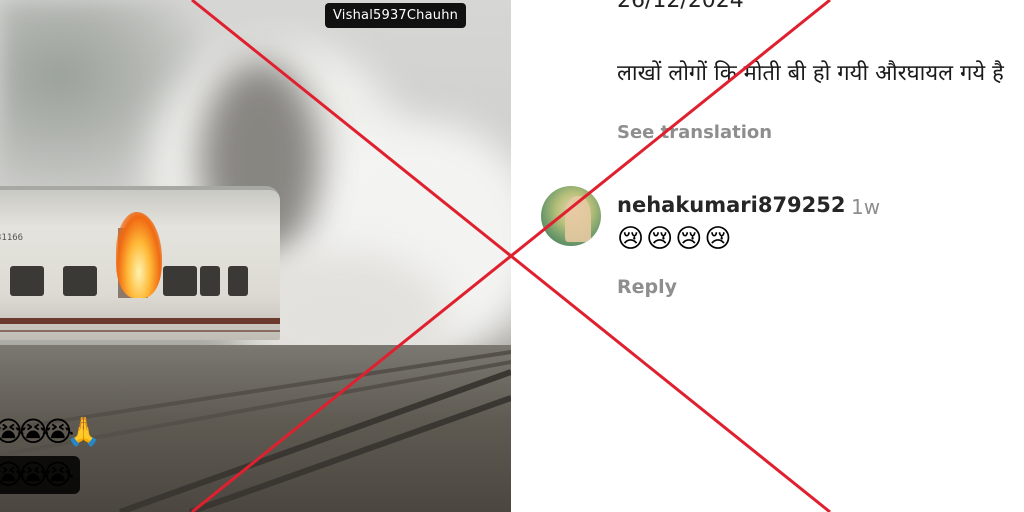 The height and width of the screenshot is (512, 1024). What do you see at coordinates (680, 6) in the screenshot?
I see `comment-date: 26/12/2024` at bounding box center [680, 6].